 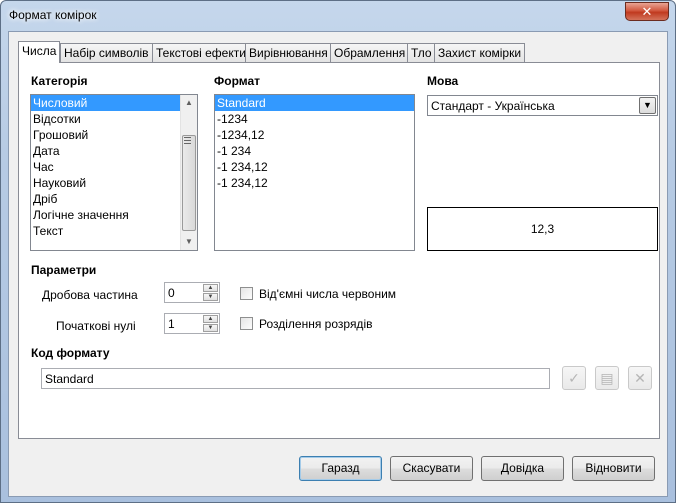 What do you see at coordinates (189, 103) in the screenshot?
I see `scroll-up-icon: ▲` at bounding box center [189, 103].